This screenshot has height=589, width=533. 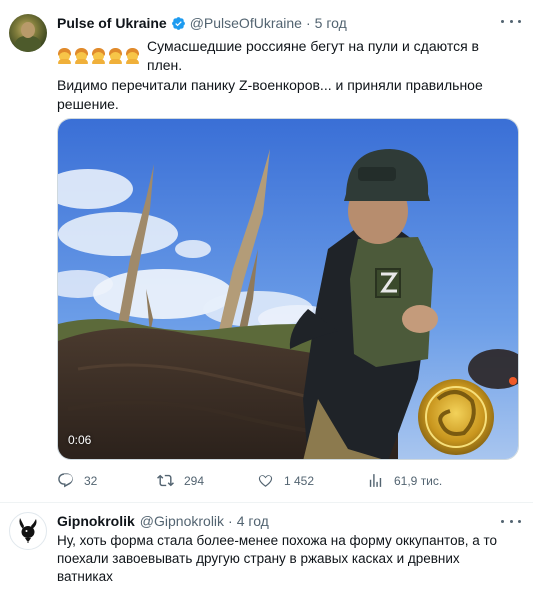 What do you see at coordinates (77, 480) in the screenshot?
I see `reply-button: 32` at bounding box center [77, 480].